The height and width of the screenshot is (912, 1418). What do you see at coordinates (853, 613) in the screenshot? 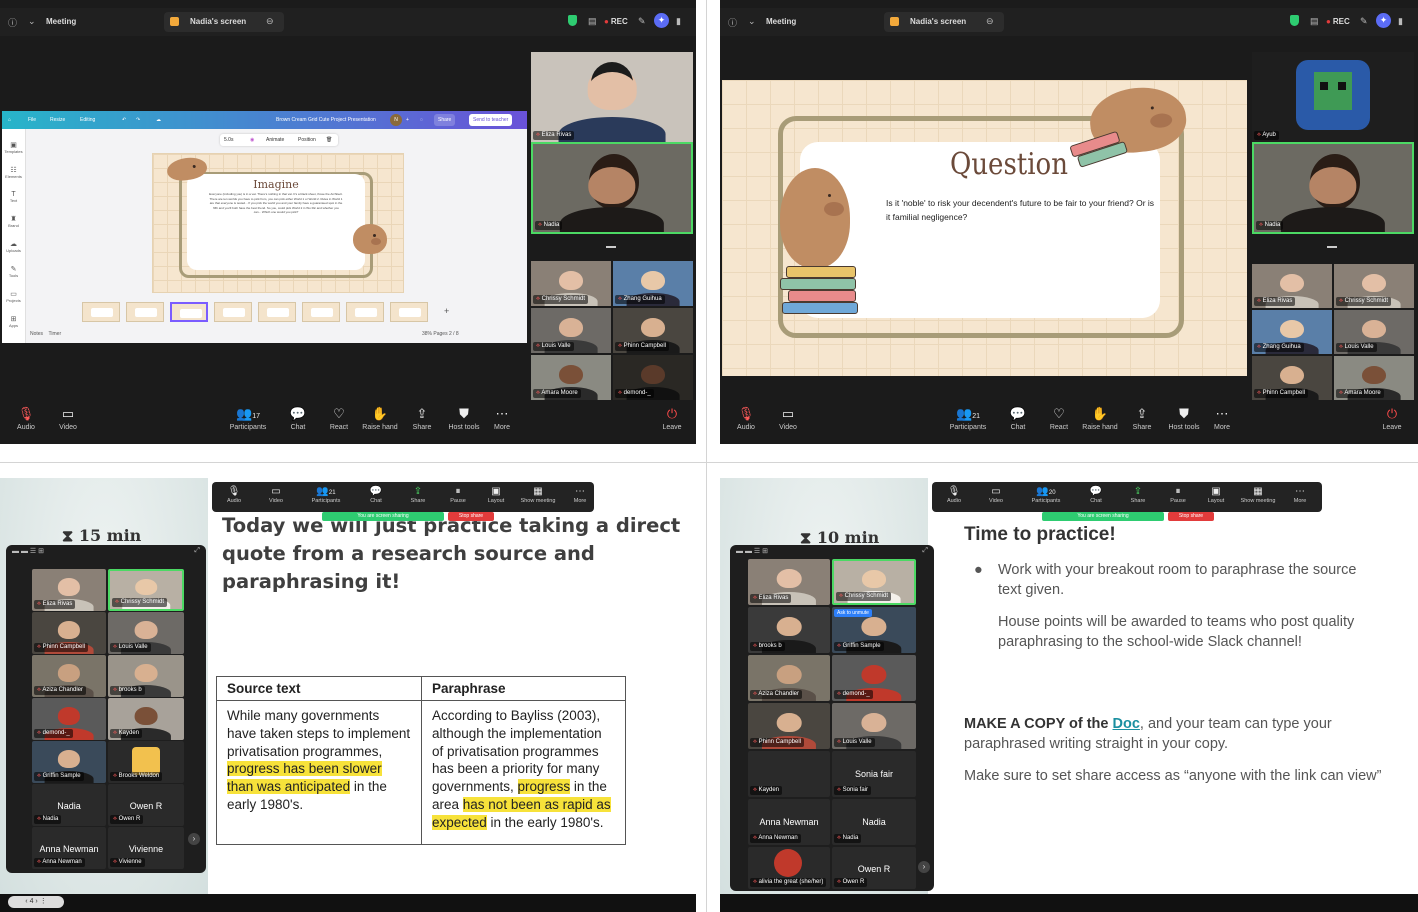
I see `ask-to-unmute-button: Ask to unmute` at bounding box center [853, 613].